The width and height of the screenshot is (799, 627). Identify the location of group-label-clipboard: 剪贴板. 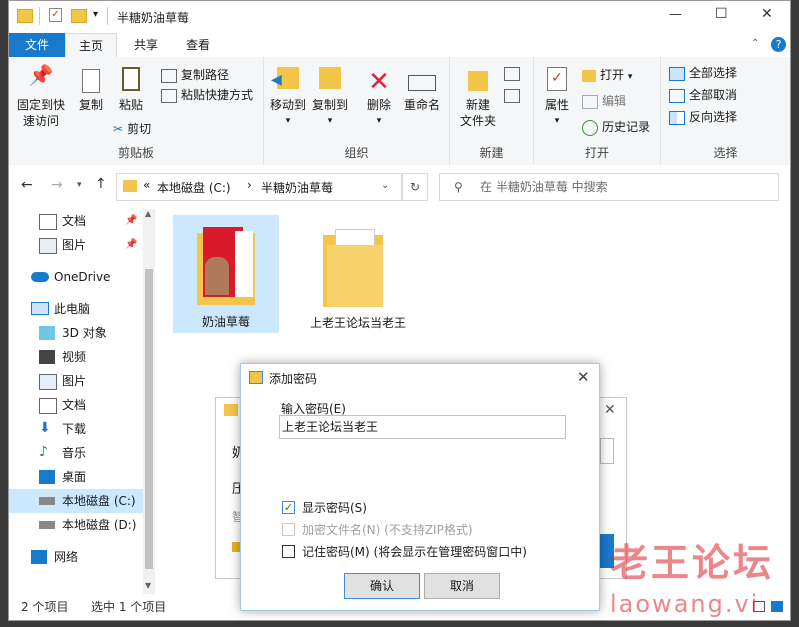
(135, 153).